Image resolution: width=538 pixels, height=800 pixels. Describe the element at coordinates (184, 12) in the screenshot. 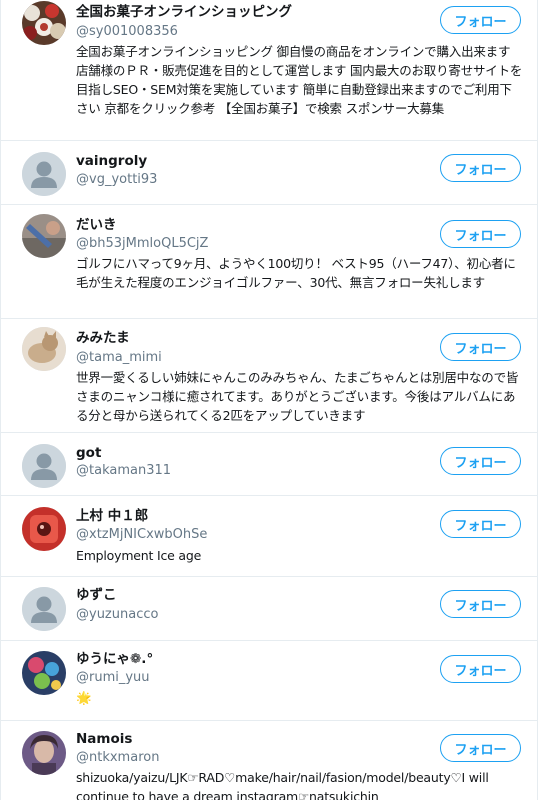

I see `user-name: 全国お菓子オンラインショッピング` at that location.